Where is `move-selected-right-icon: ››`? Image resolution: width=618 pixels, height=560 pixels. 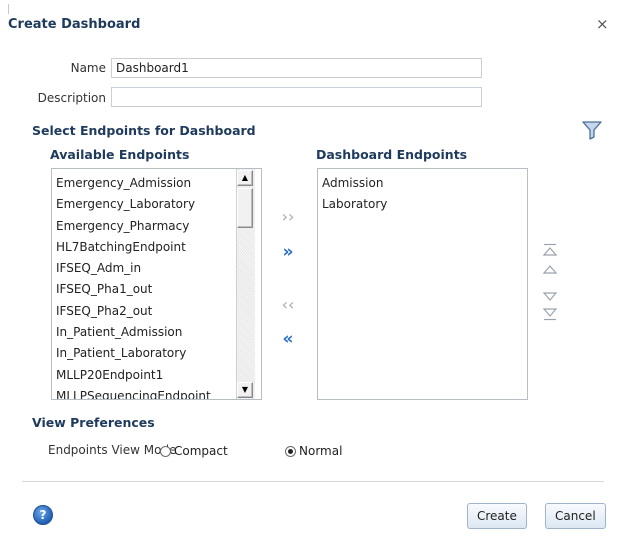 move-selected-right-icon: ›› is located at coordinates (288, 217).